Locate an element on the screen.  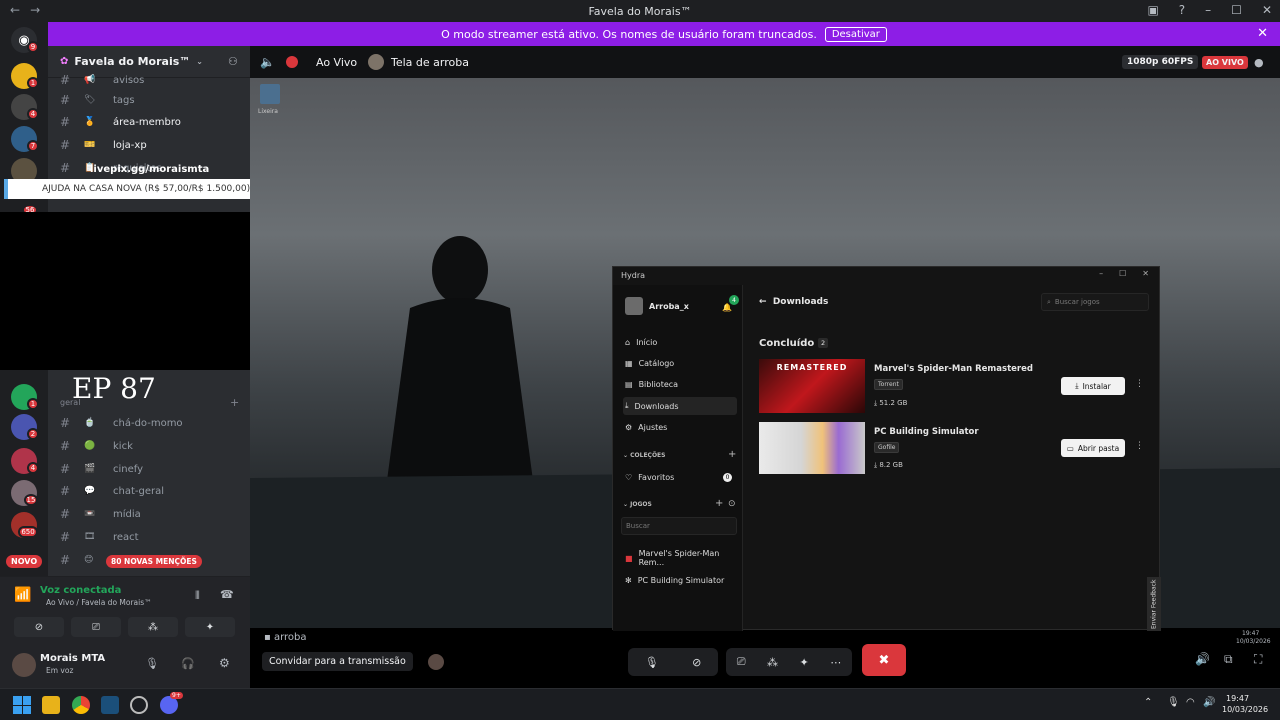
games-search-input: Buscar is located at coordinates (679, 526).